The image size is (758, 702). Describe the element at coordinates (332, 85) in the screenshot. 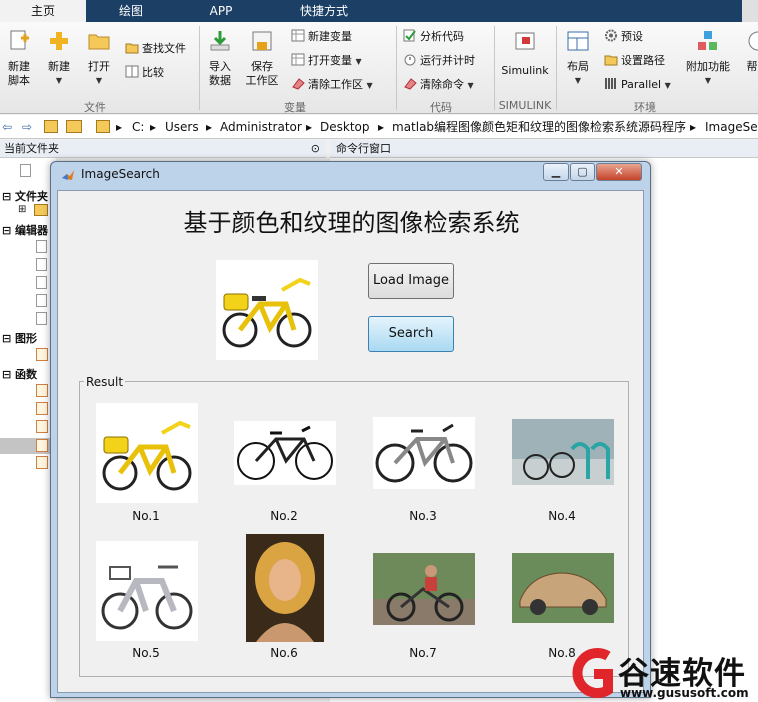

I see `clear-workspace-button: 清除工作区 ▼` at that location.